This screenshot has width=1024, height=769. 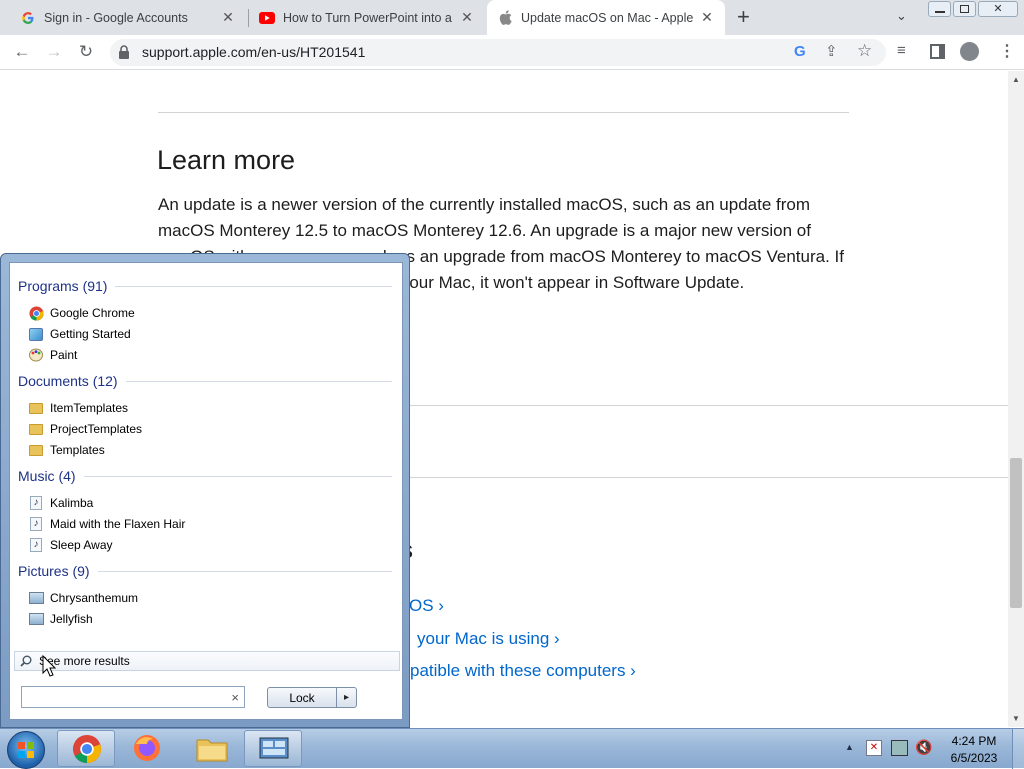 I want to click on tab-title: How to Turn PowerPoint into a V, so click(x=368, y=17).